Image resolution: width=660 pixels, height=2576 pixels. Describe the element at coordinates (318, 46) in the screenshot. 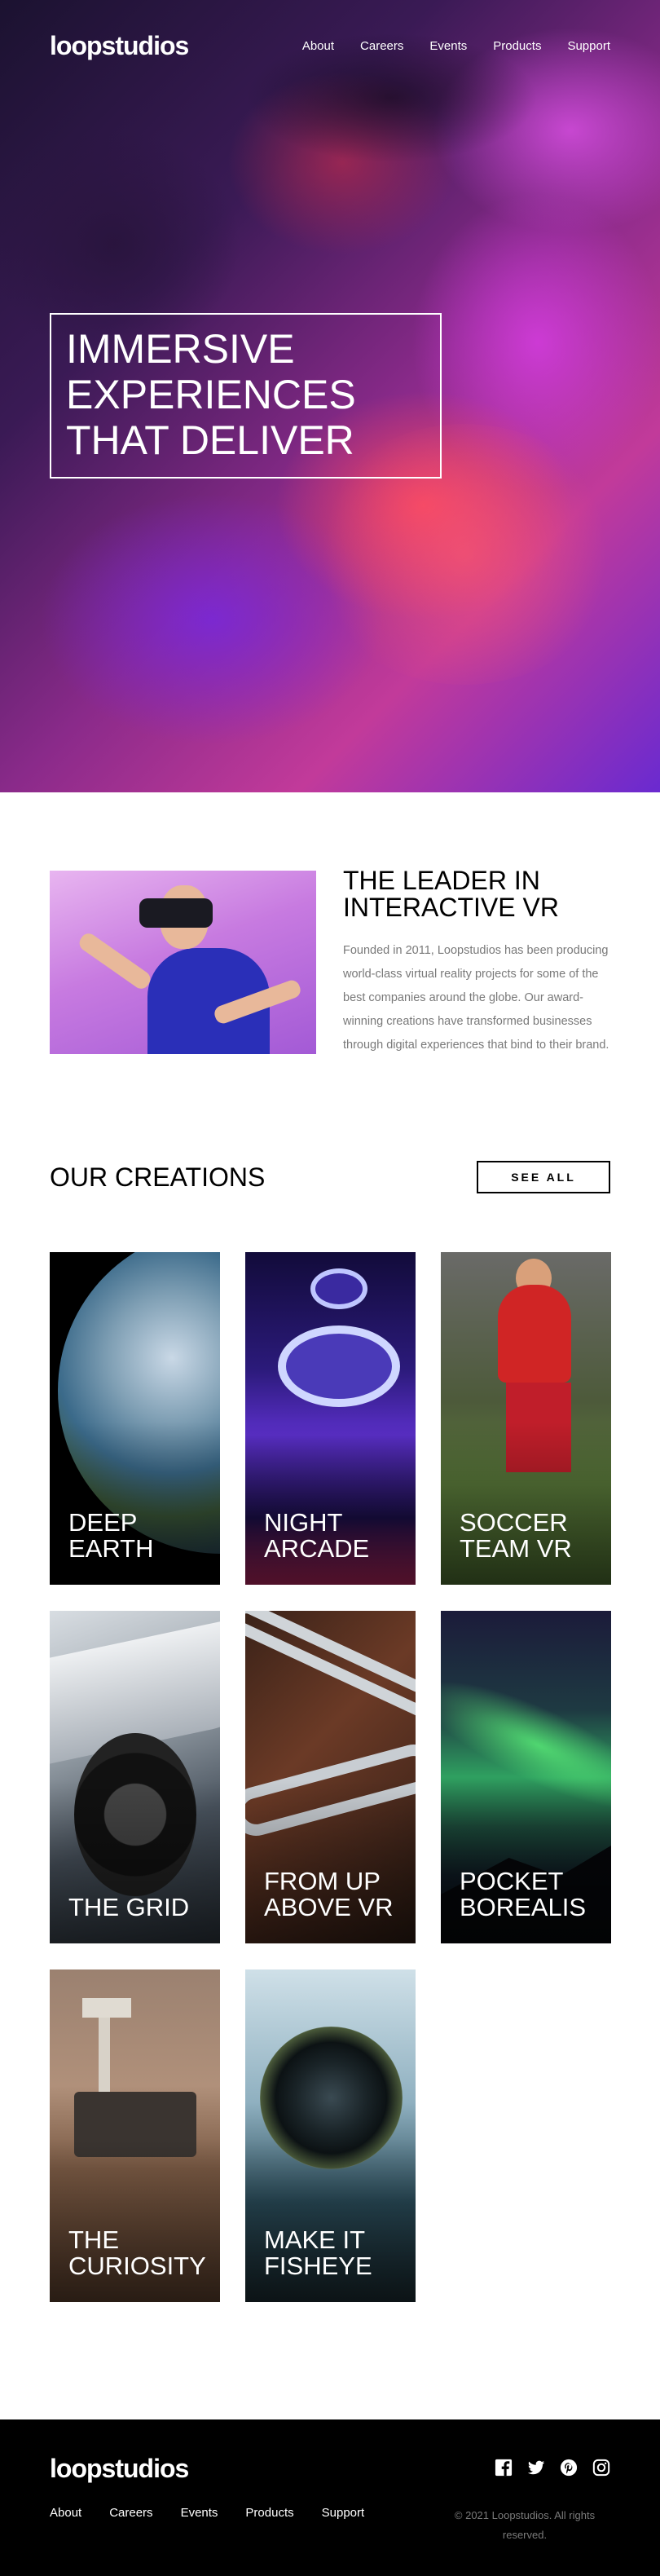

I see `nav-link-about: About` at that location.